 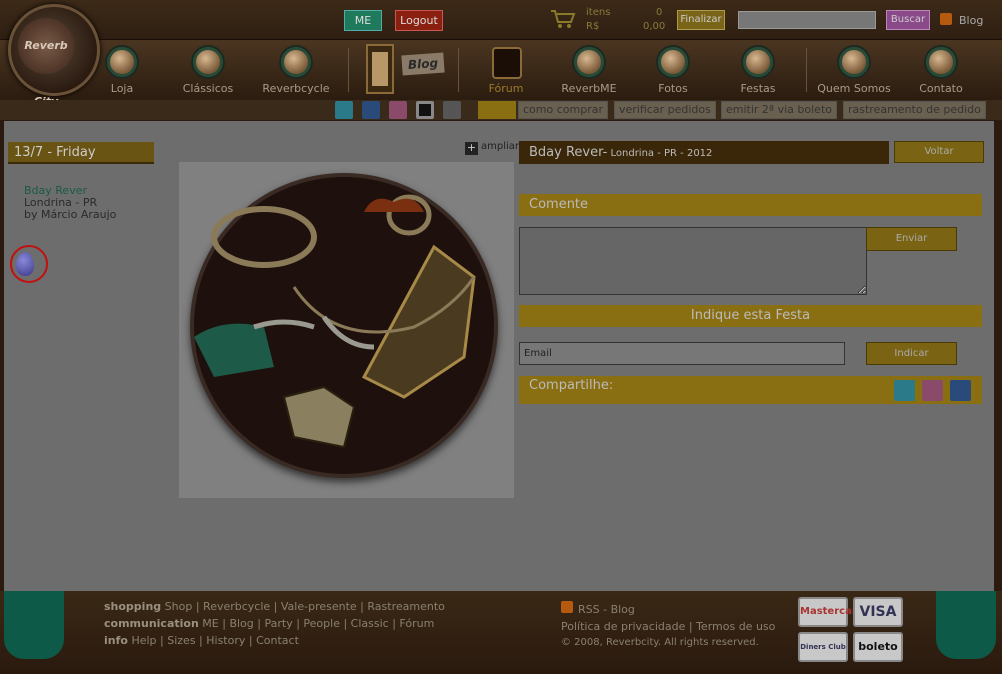 What do you see at coordinates (606, 609) in the screenshot?
I see `footer-rss-link: RSS - Blog` at bounding box center [606, 609].